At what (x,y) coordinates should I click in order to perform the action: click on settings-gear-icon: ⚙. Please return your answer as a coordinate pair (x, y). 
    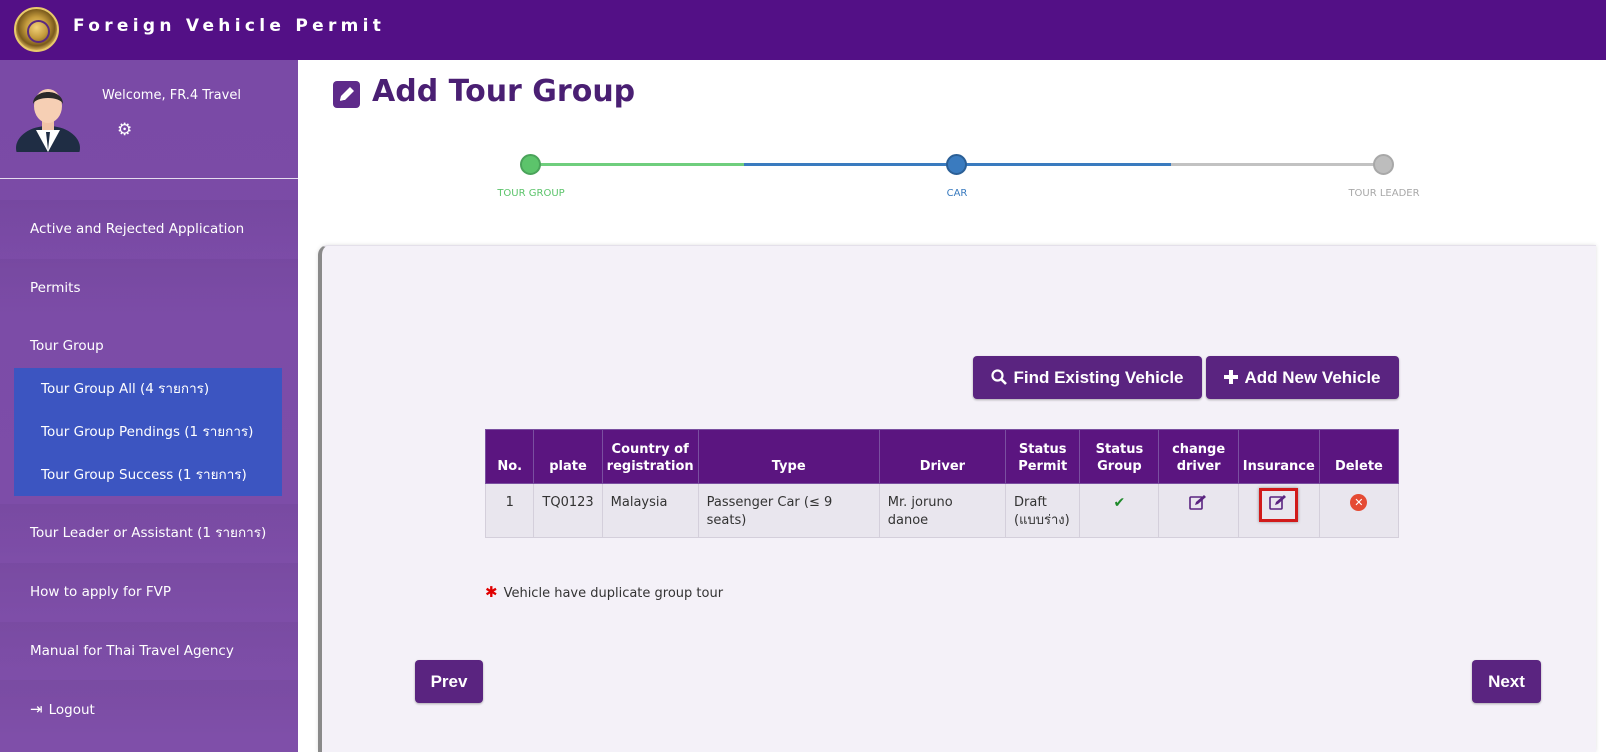
    Looking at the image, I should click on (124, 130).